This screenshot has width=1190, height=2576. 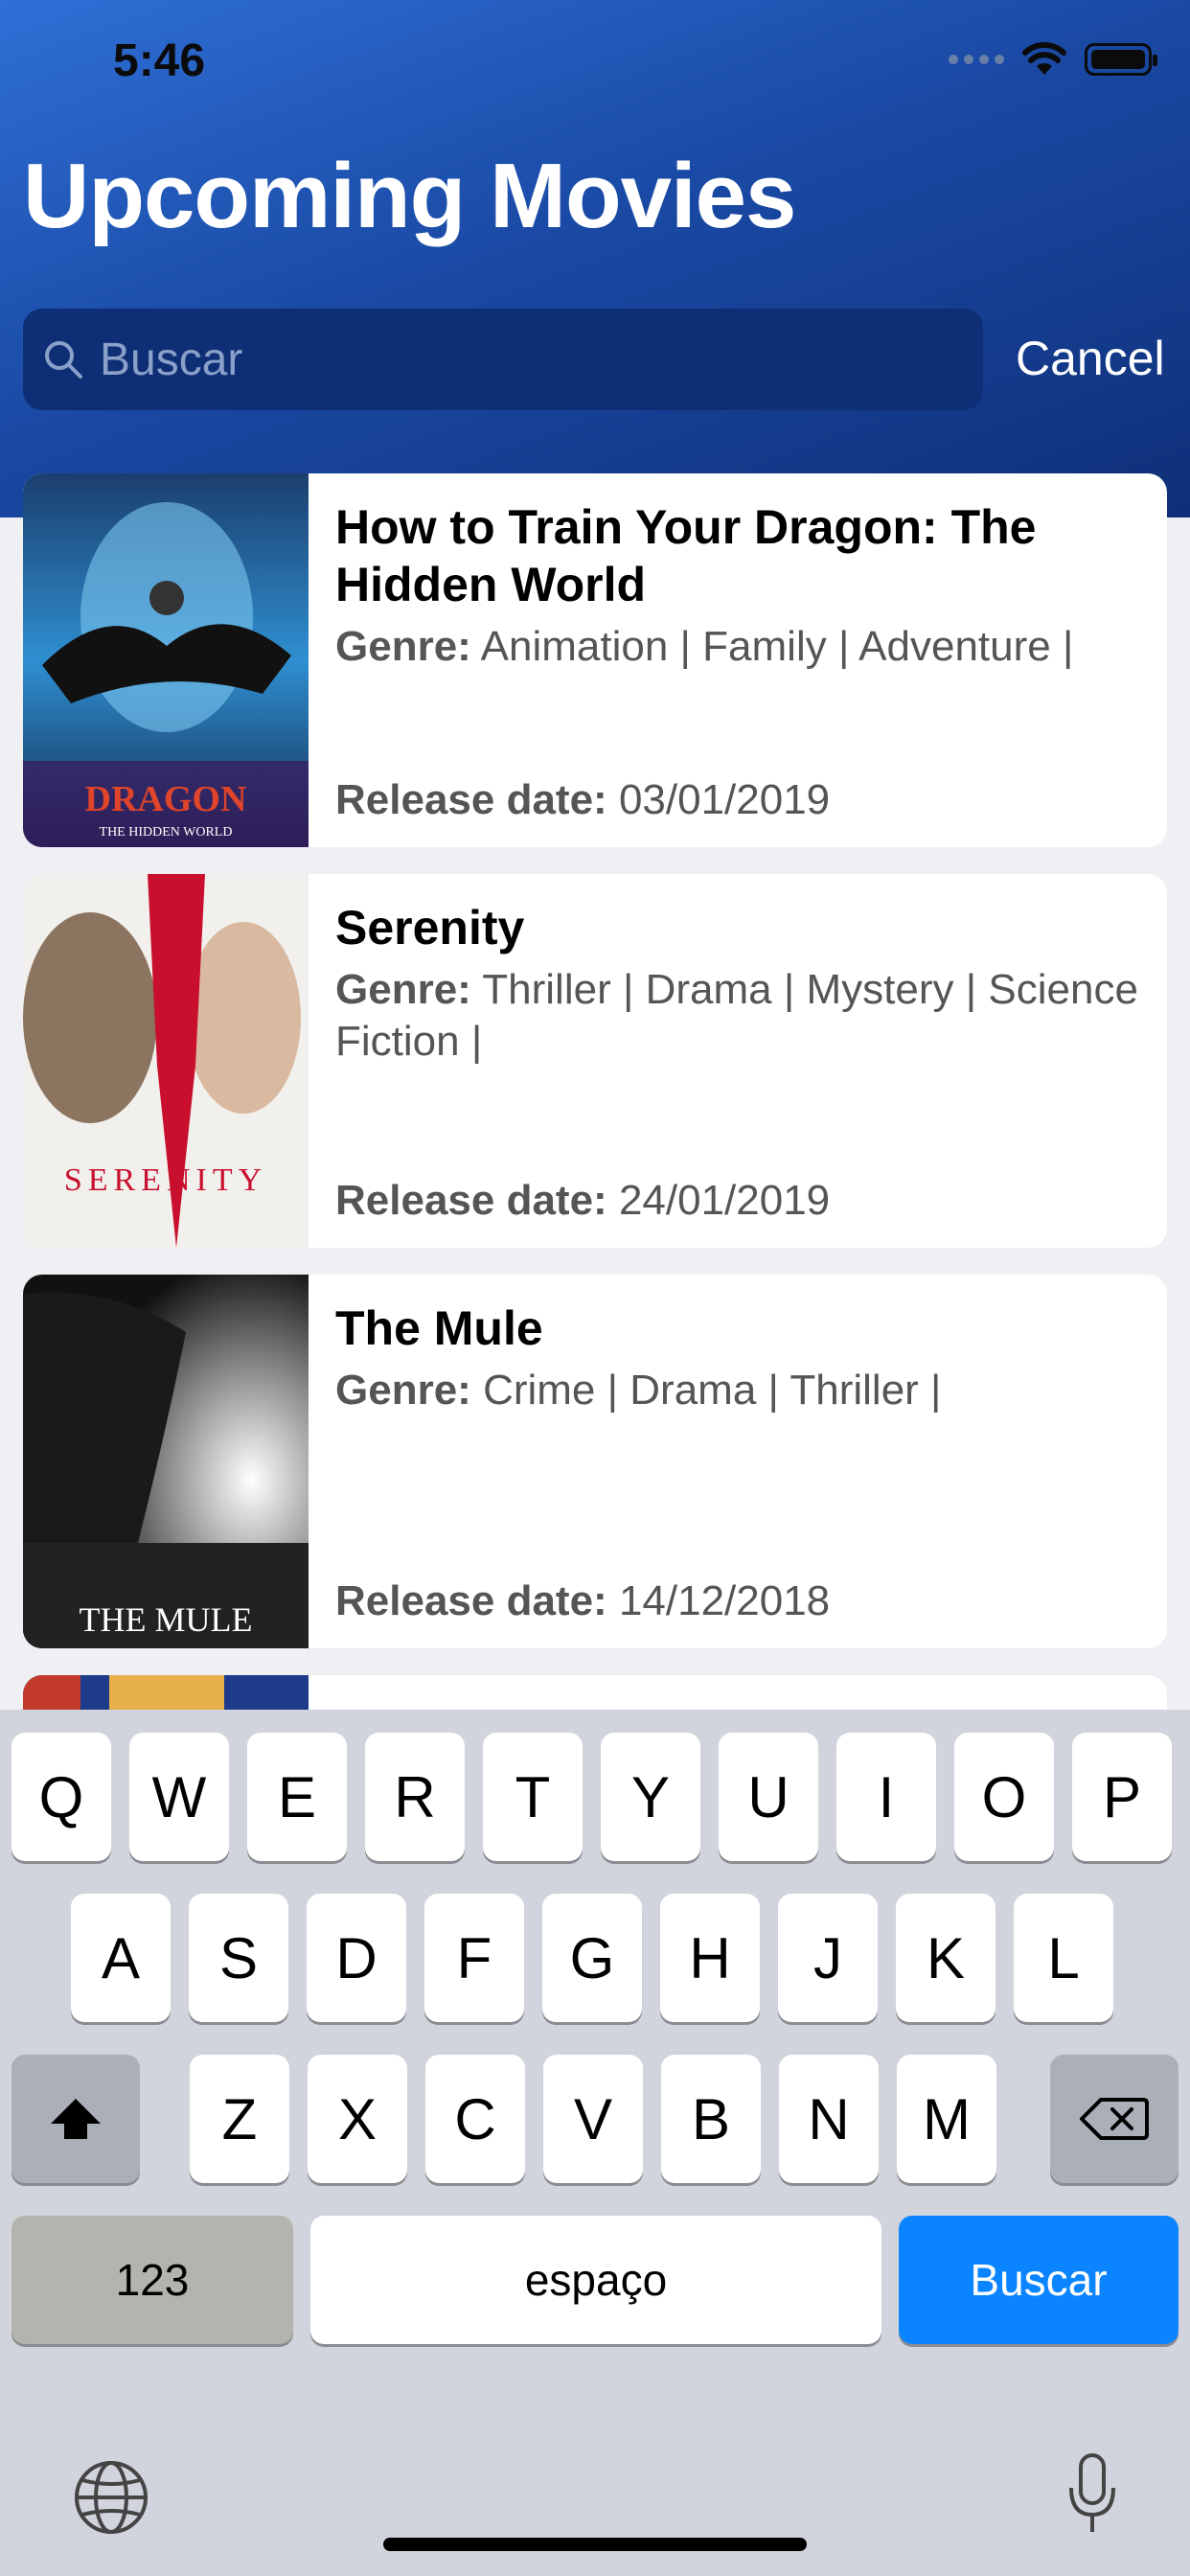 I want to click on key-i: I, so click(x=886, y=1797).